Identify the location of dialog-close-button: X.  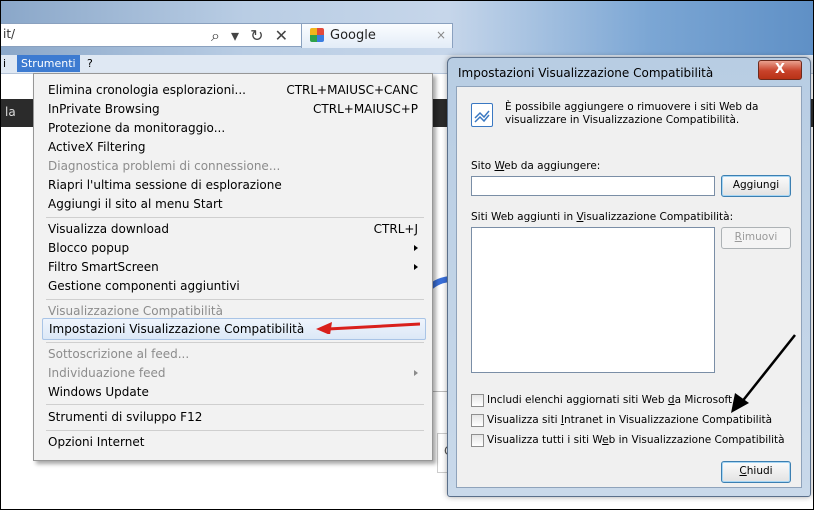
(780, 70).